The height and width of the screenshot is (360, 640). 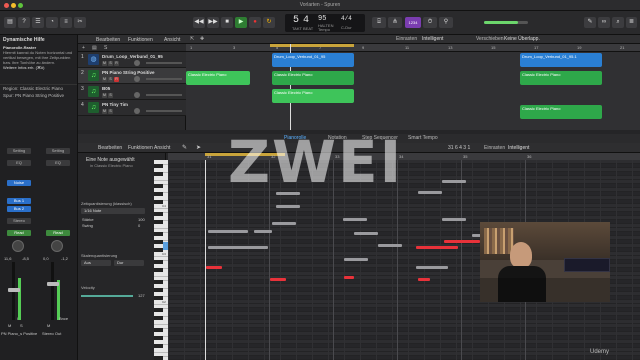 What do you see at coordinates (430, 22) in the screenshot?
I see `count-in-button: ⏱` at bounding box center [430, 22].